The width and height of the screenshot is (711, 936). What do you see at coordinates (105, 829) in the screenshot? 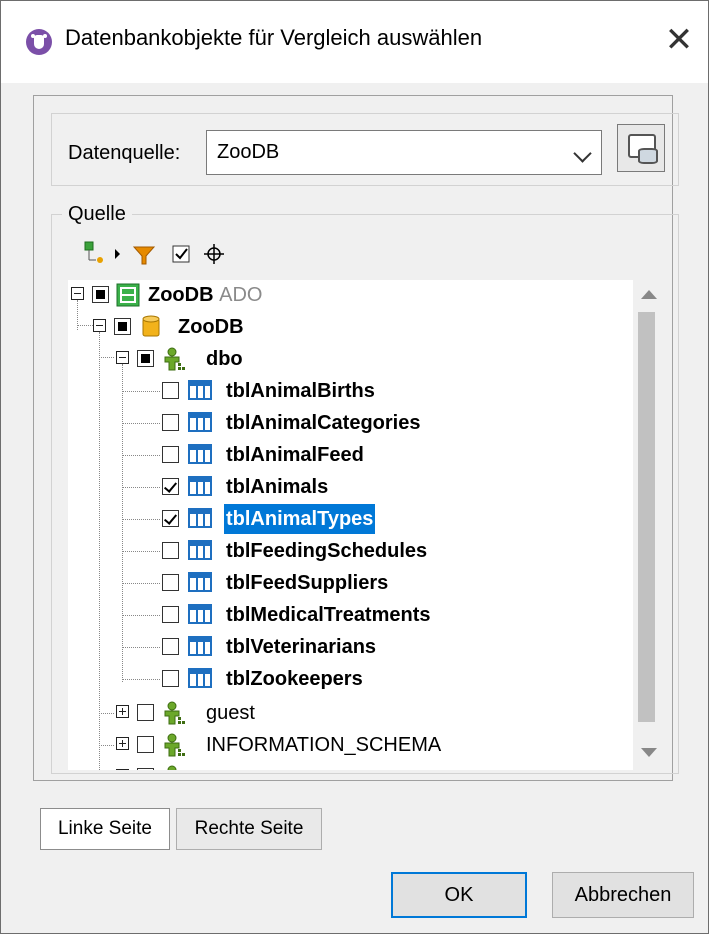
I see `tab-left-side: Linke Seite` at bounding box center [105, 829].